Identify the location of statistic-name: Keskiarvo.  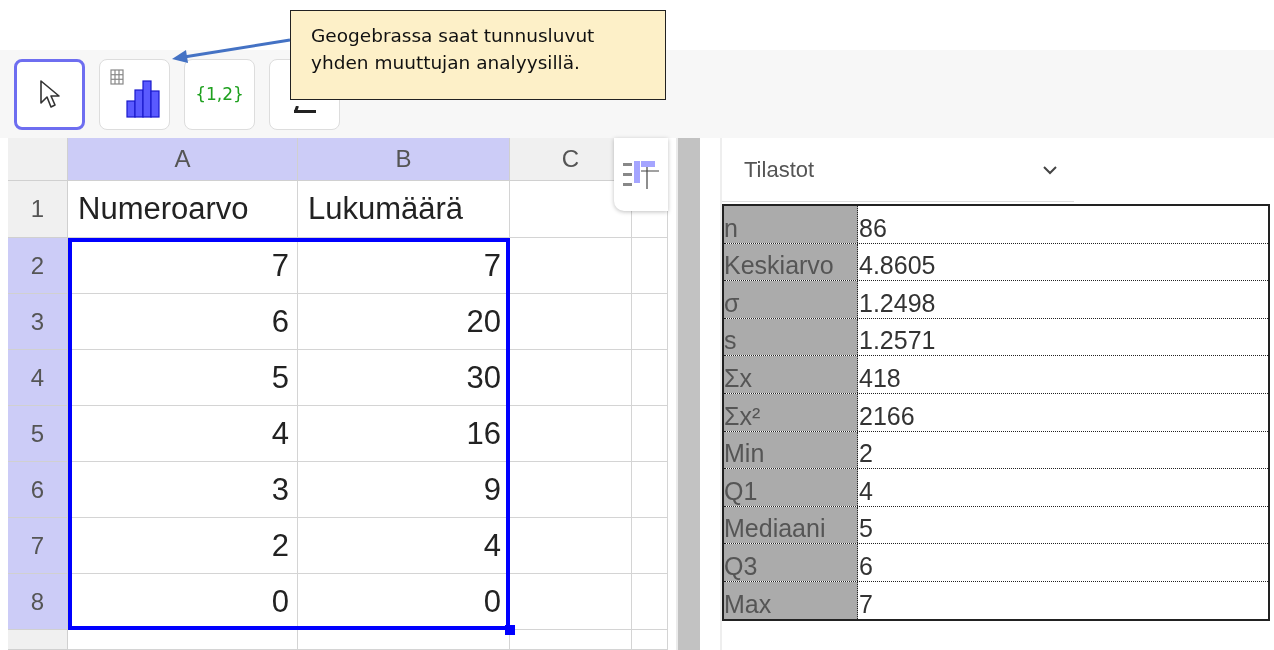
(779, 266).